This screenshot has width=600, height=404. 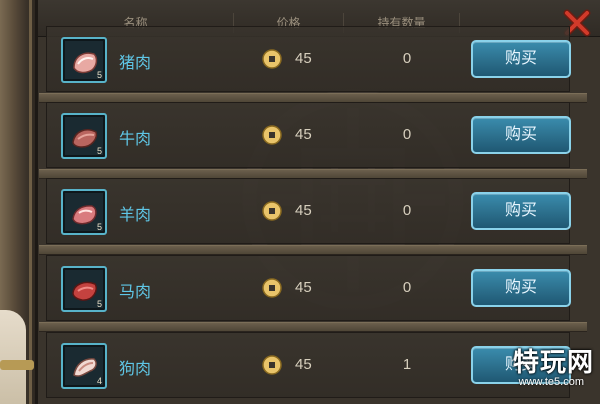 What do you see at coordinates (19, 202) in the screenshot?
I see `left-decor-frame` at bounding box center [19, 202].